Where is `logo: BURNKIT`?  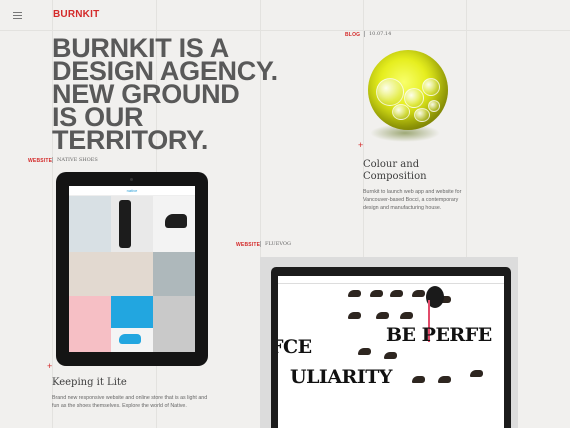
logo: BURNKIT is located at coordinates (76, 14).